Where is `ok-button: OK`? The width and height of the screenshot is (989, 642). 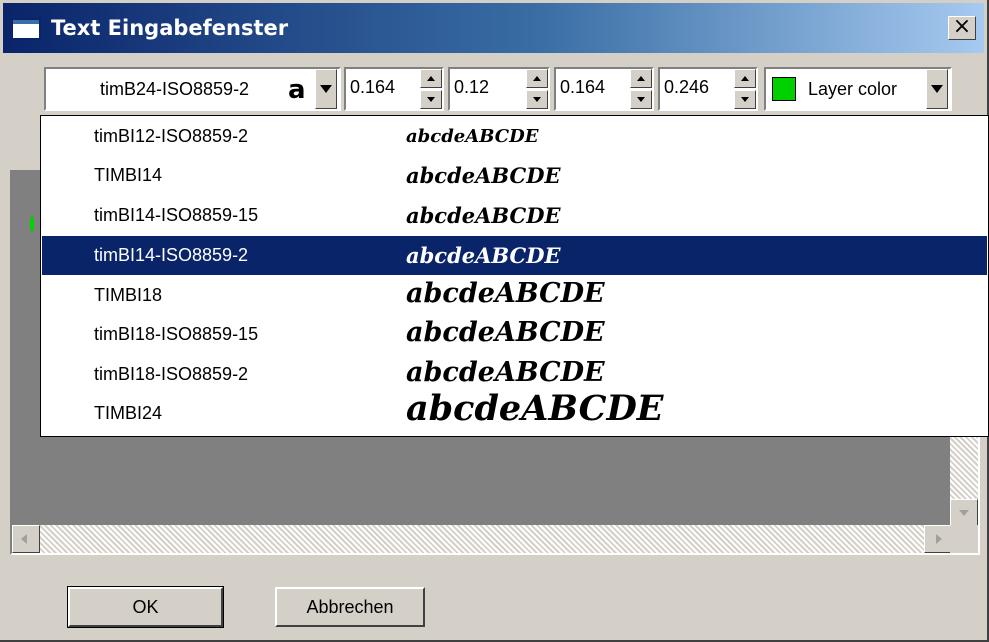
ok-button: OK is located at coordinates (145, 607).